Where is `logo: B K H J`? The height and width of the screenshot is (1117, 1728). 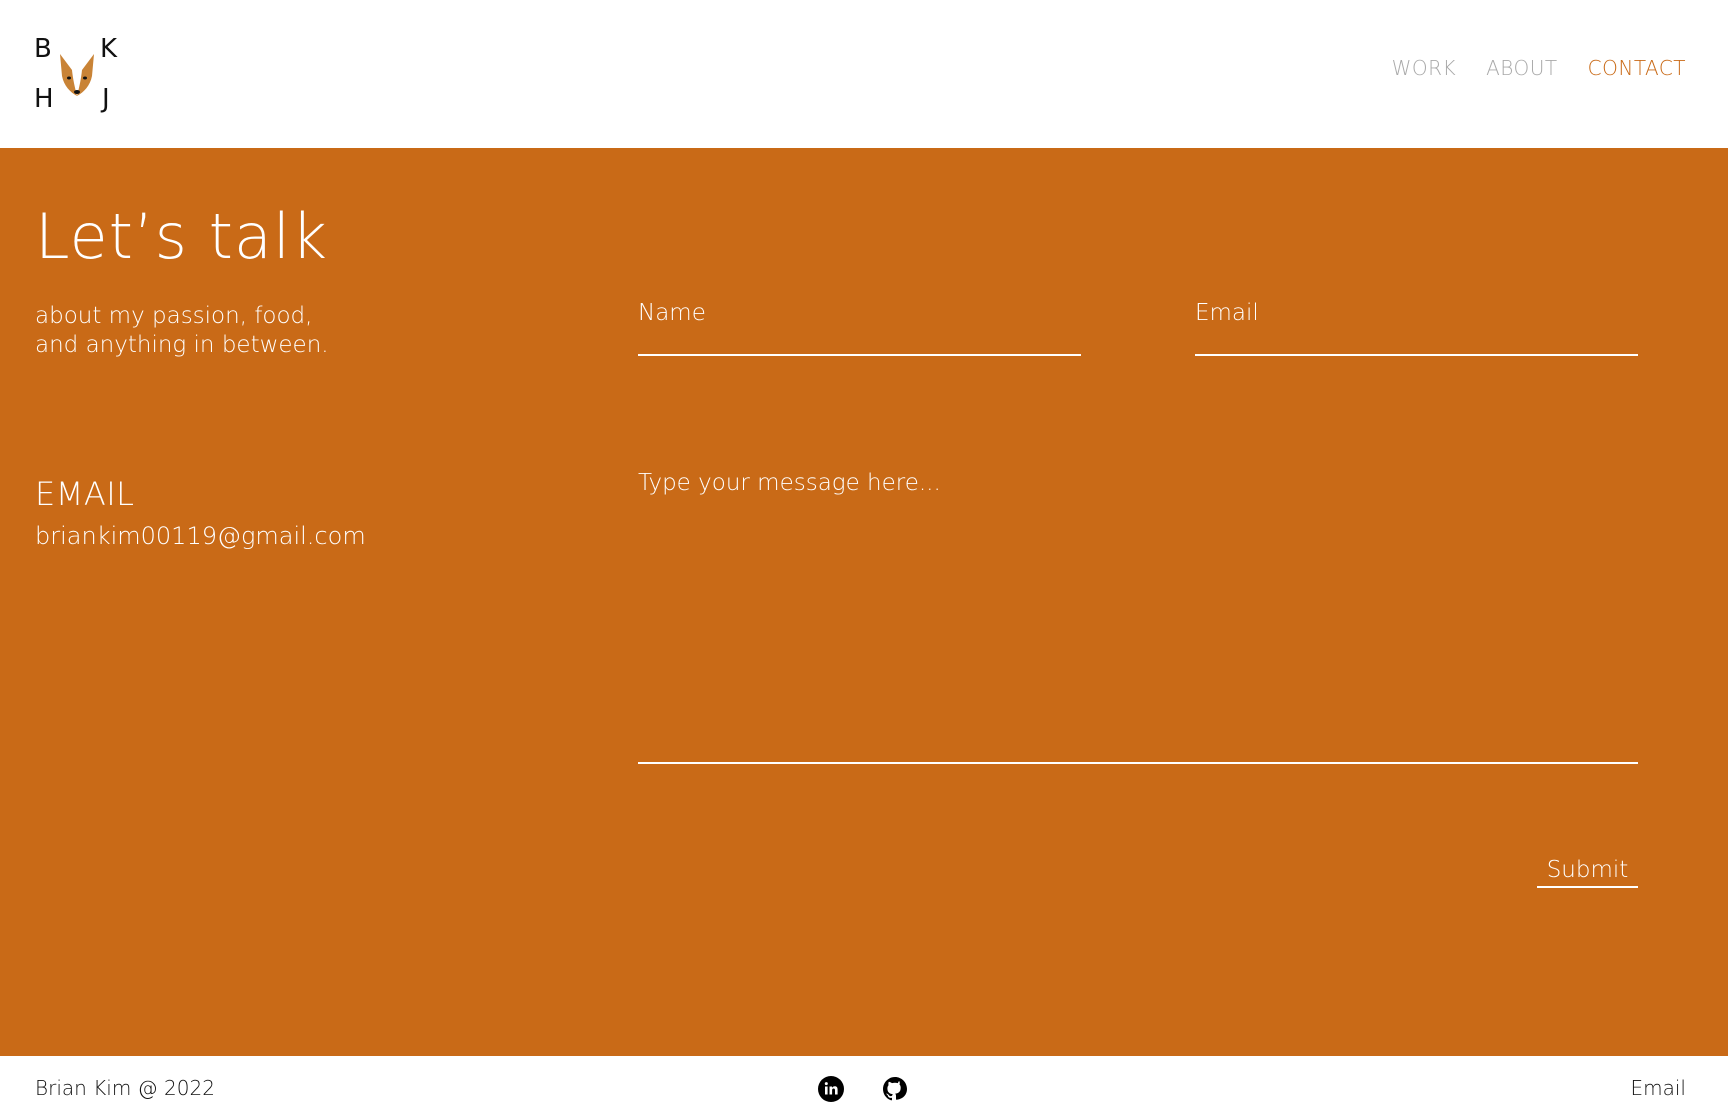
logo: B K H J is located at coordinates (77, 75).